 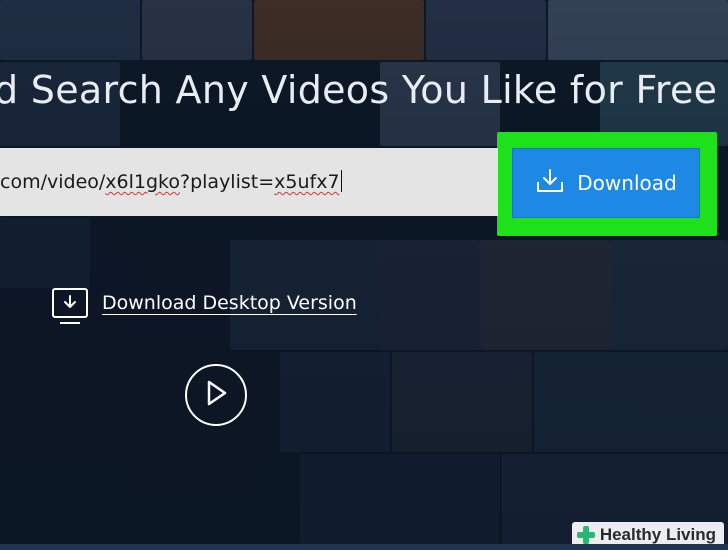 I want to click on download-button: Download, so click(x=606, y=183).